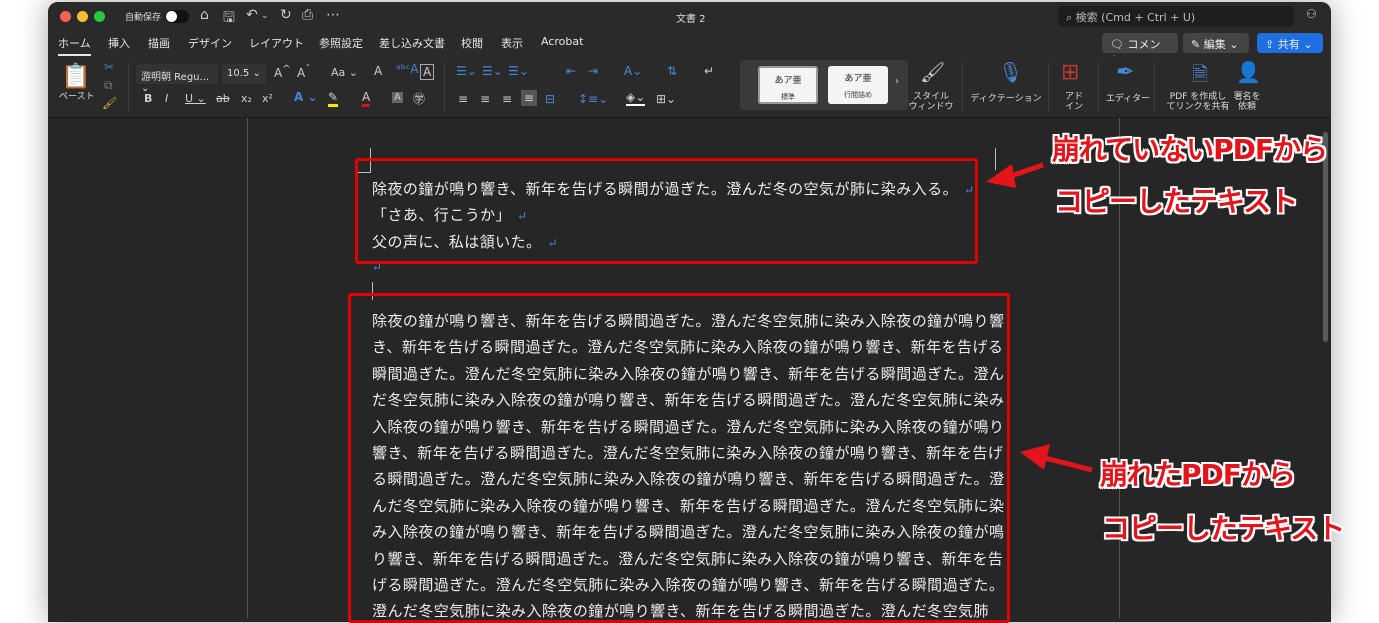 This screenshot has width=1379, height=623. What do you see at coordinates (1223, 528) in the screenshot?
I see `annotation-broken-line2: コピーしたテキスト` at bounding box center [1223, 528].